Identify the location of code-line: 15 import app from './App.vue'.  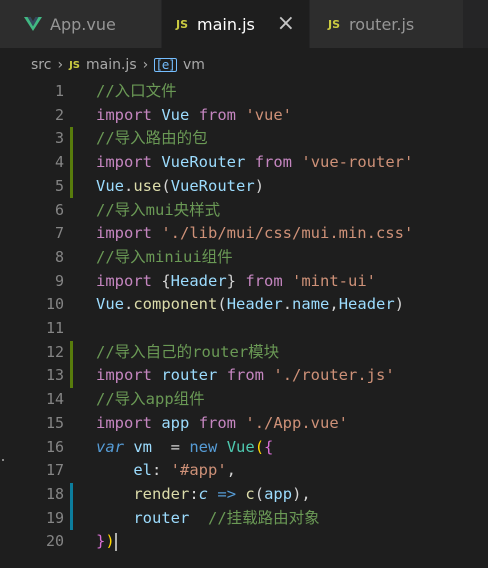
(244, 424).